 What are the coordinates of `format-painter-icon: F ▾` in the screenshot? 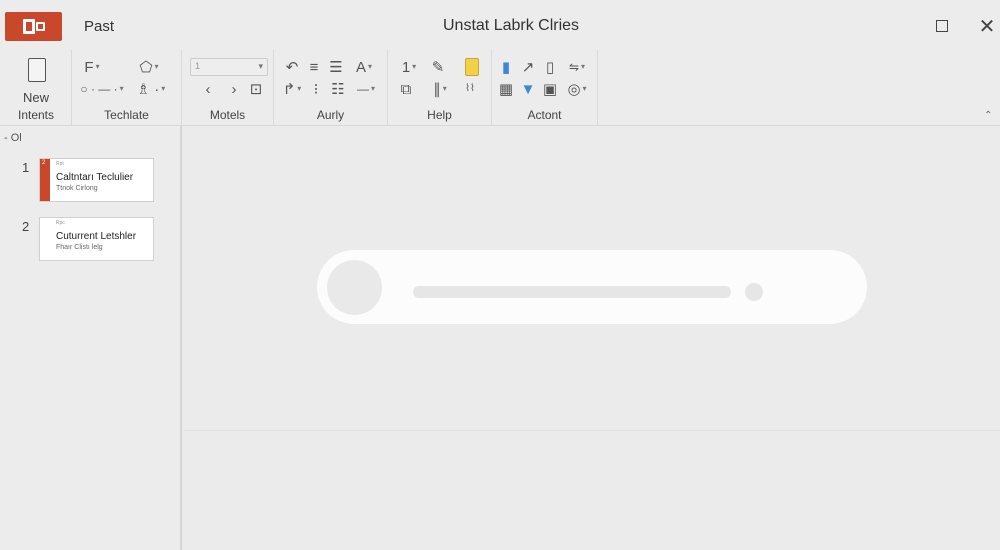 It's located at (92, 67).